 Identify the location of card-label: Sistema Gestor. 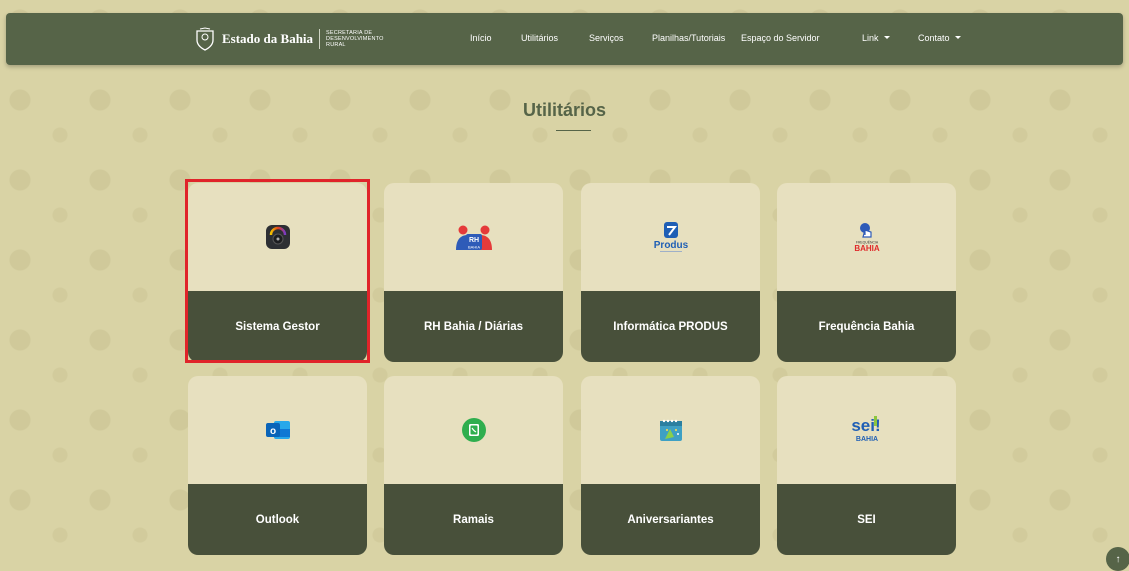
(277, 326).